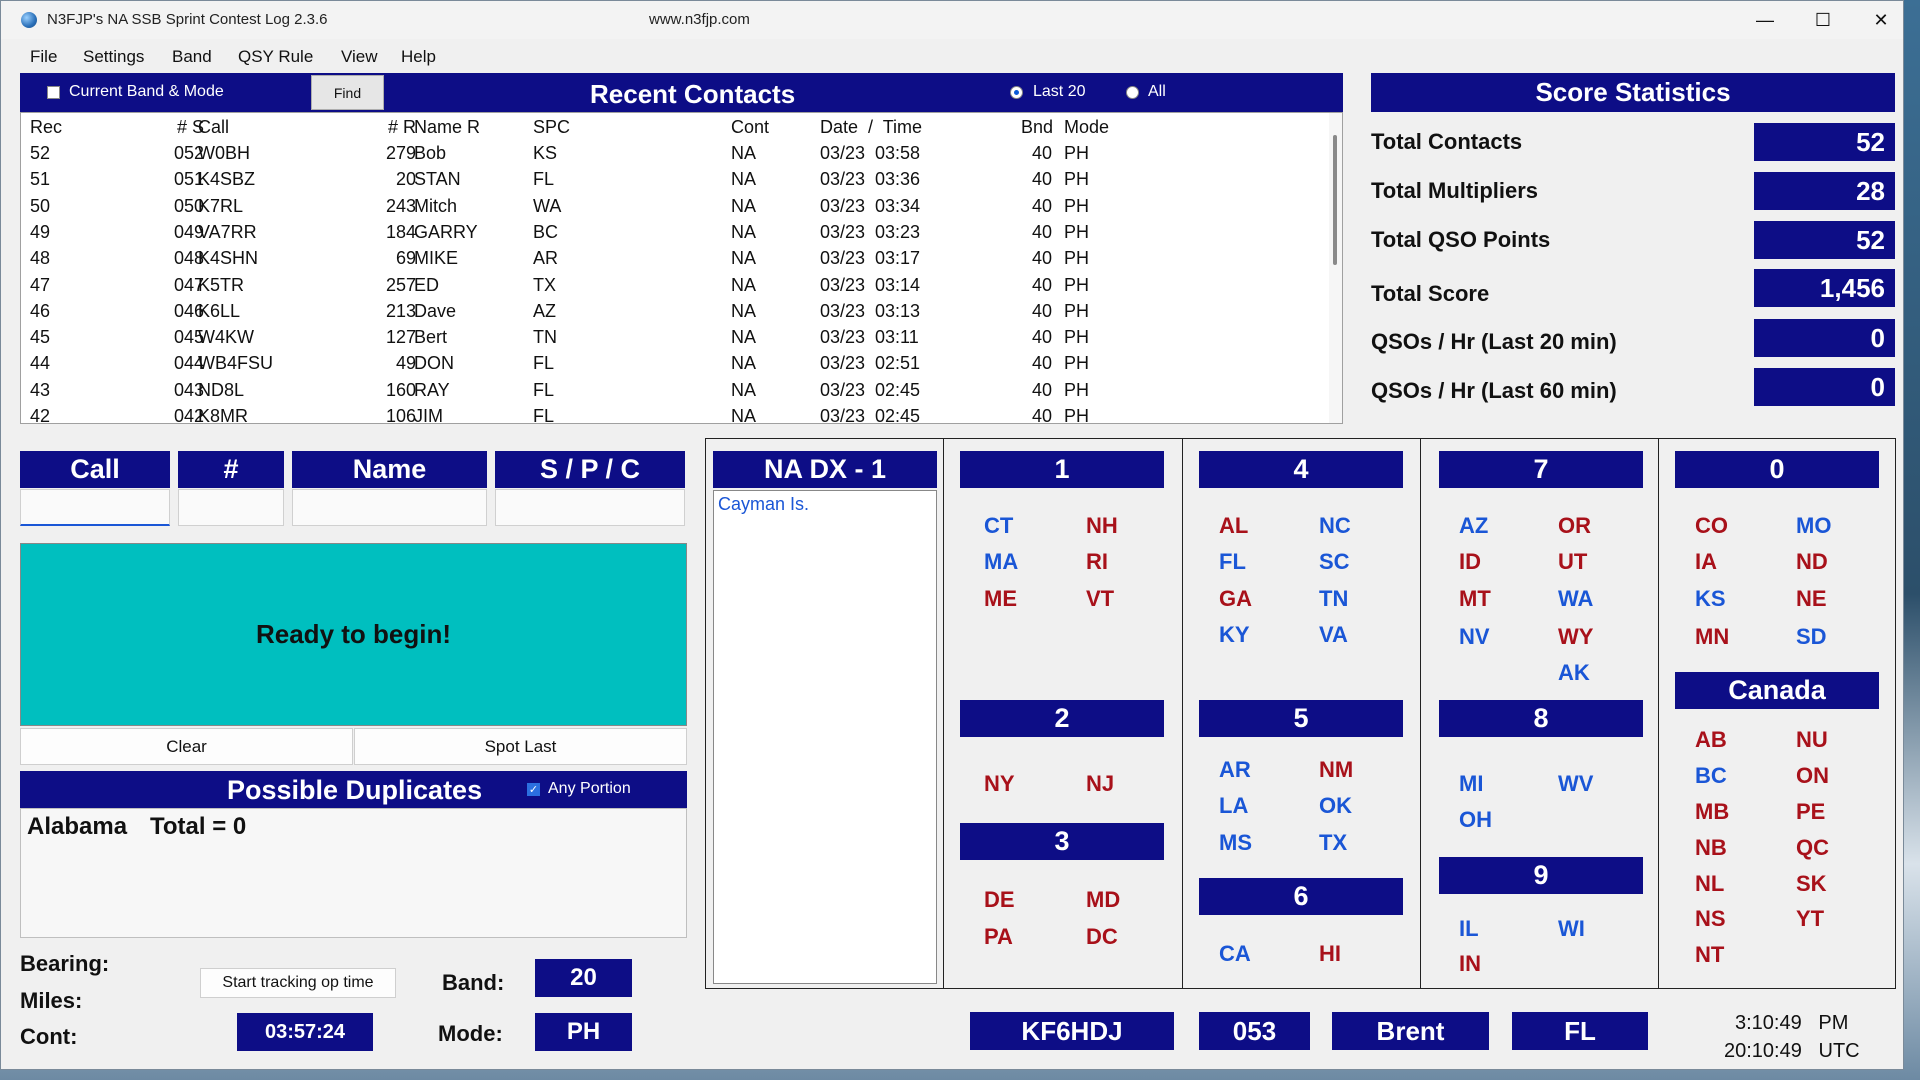  What do you see at coordinates (1711, 740) in the screenshot?
I see `mult-ab: AB` at bounding box center [1711, 740].